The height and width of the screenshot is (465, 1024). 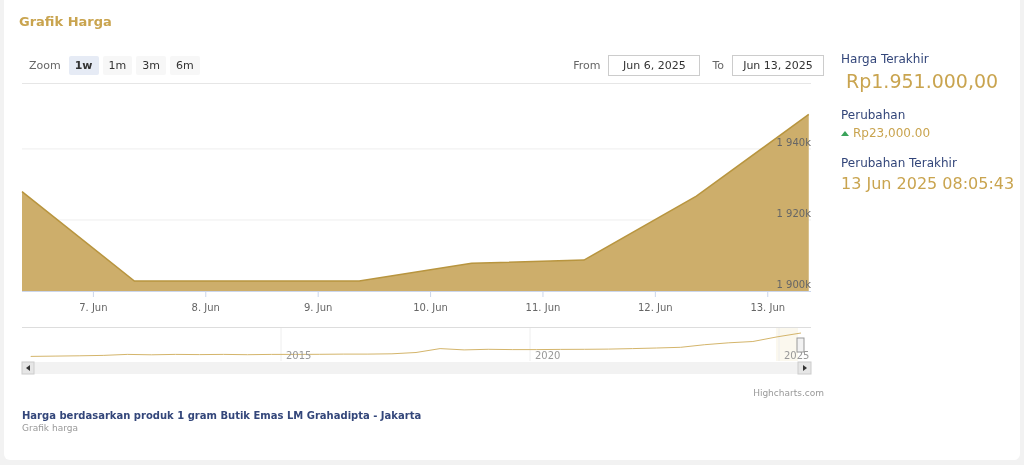 What do you see at coordinates (718, 65) in the screenshot?
I see `to-label: To` at bounding box center [718, 65].